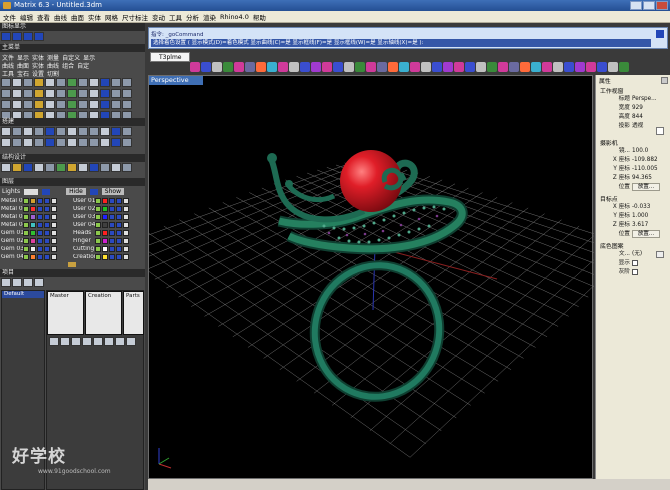 This screenshot has width=670, height=490. Describe the element at coordinates (36, 217) in the screenshot. I see `layer-row: Metal 03` at that location.